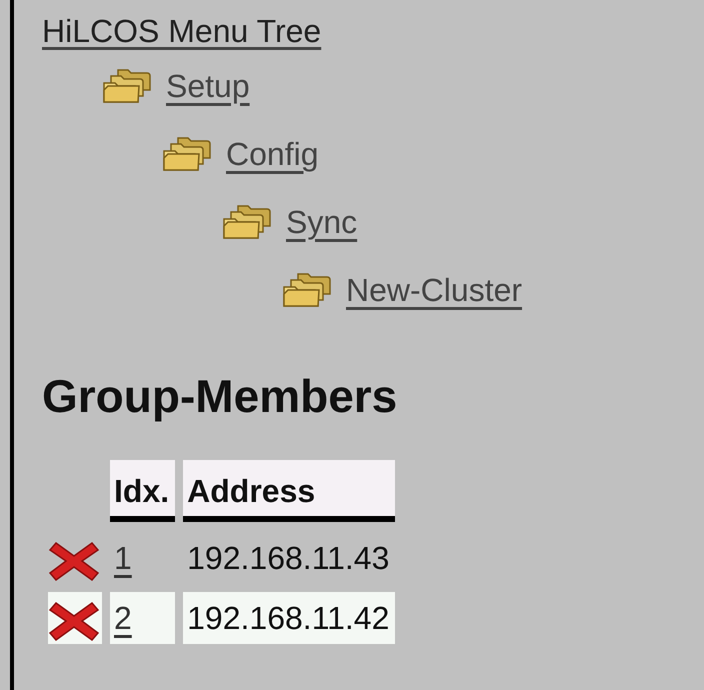  I want to click on tree-item-link: Setup, so click(208, 86).